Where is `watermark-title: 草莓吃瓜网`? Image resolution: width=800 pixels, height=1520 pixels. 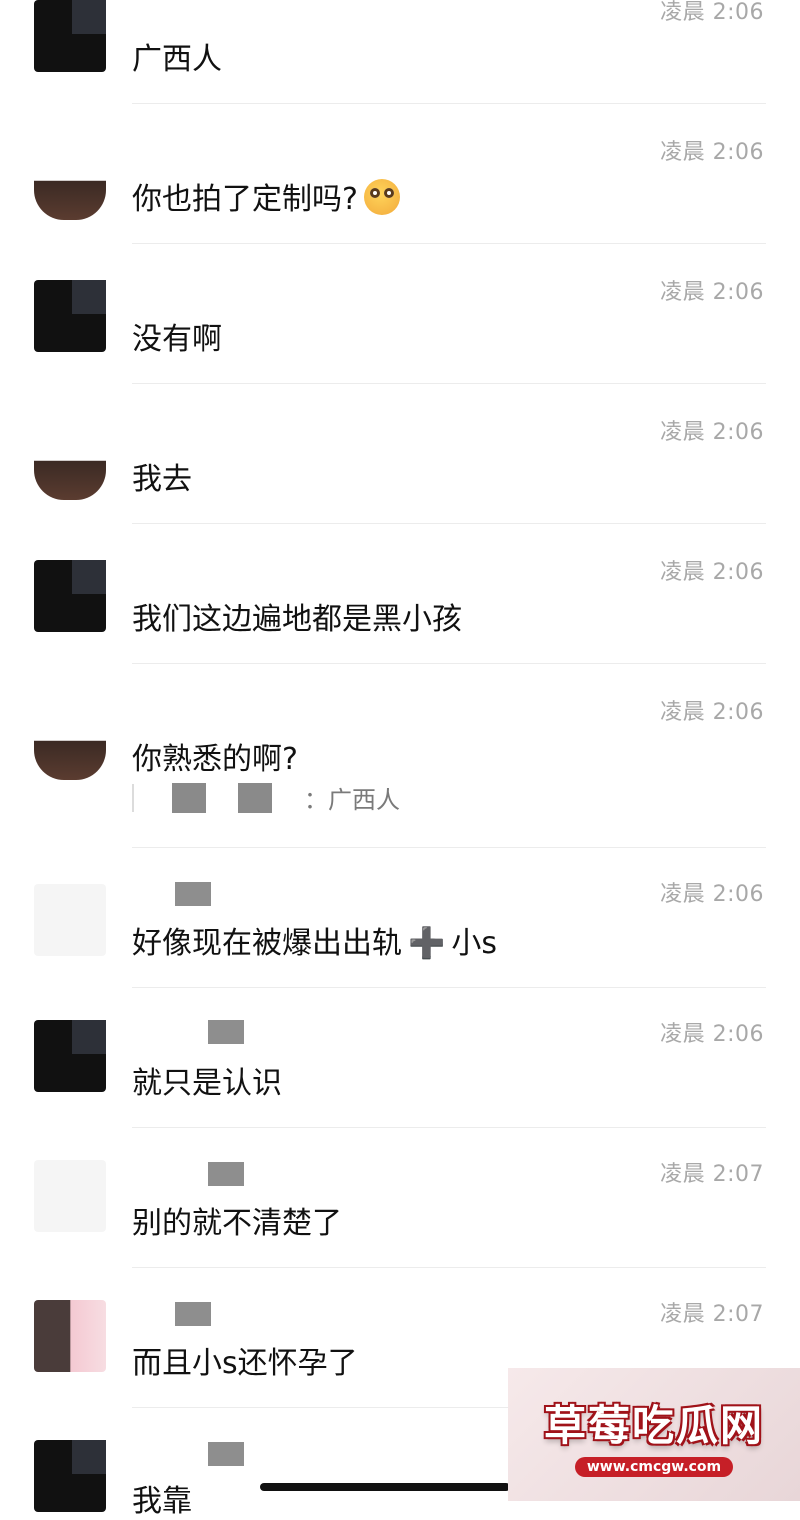 watermark-title: 草莓吃瓜网 is located at coordinates (653, 1425).